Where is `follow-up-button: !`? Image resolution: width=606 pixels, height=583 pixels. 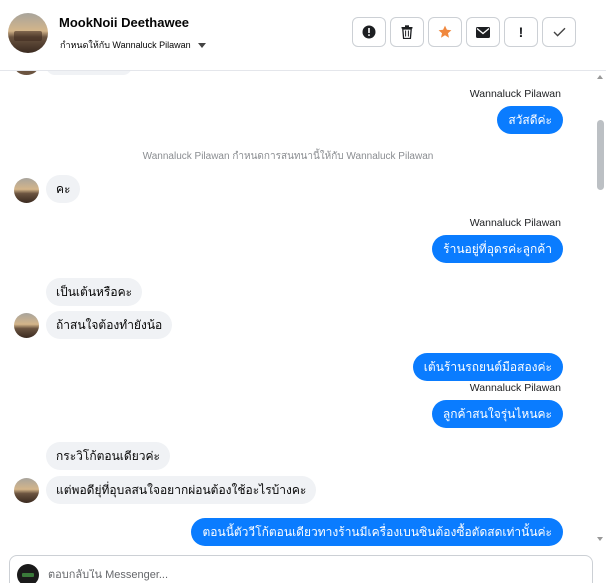 follow-up-button: ! is located at coordinates (521, 32).